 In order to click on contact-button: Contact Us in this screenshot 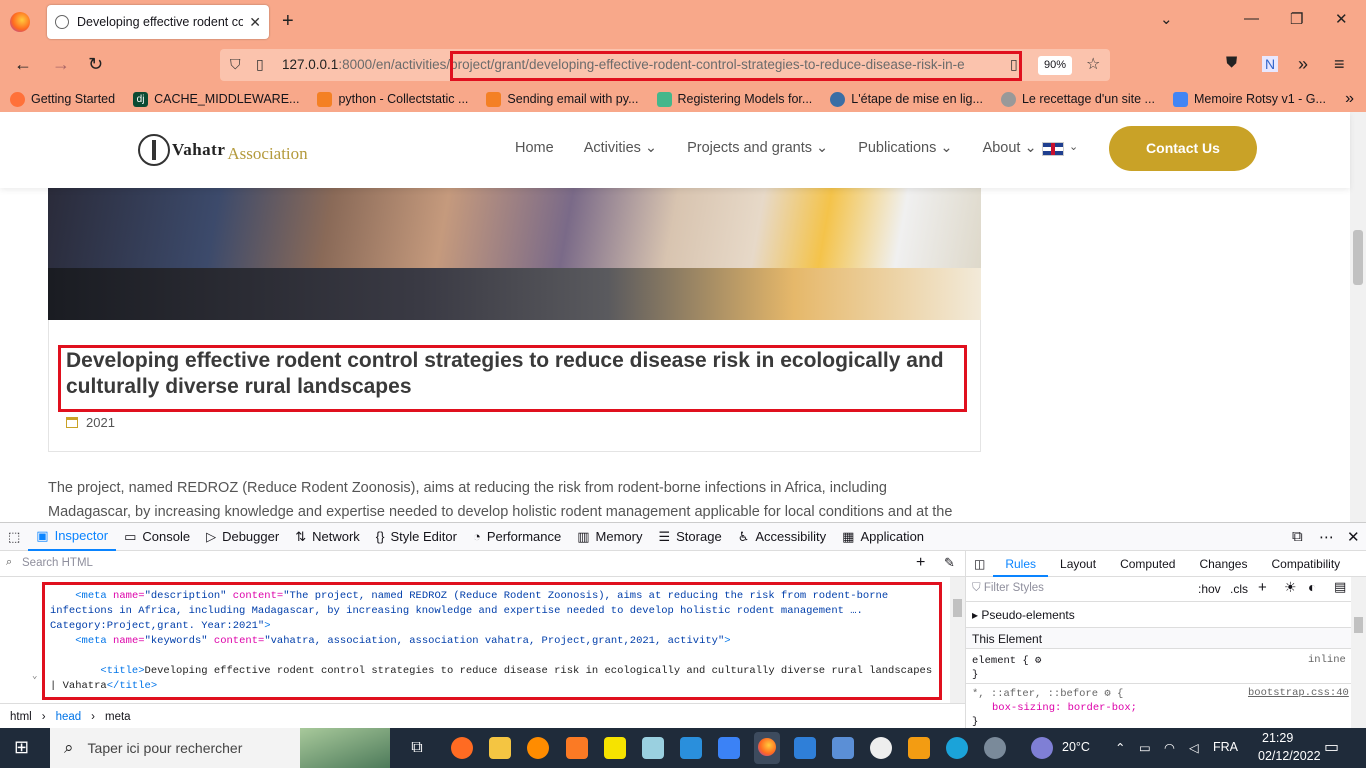, I will do `click(1183, 148)`.